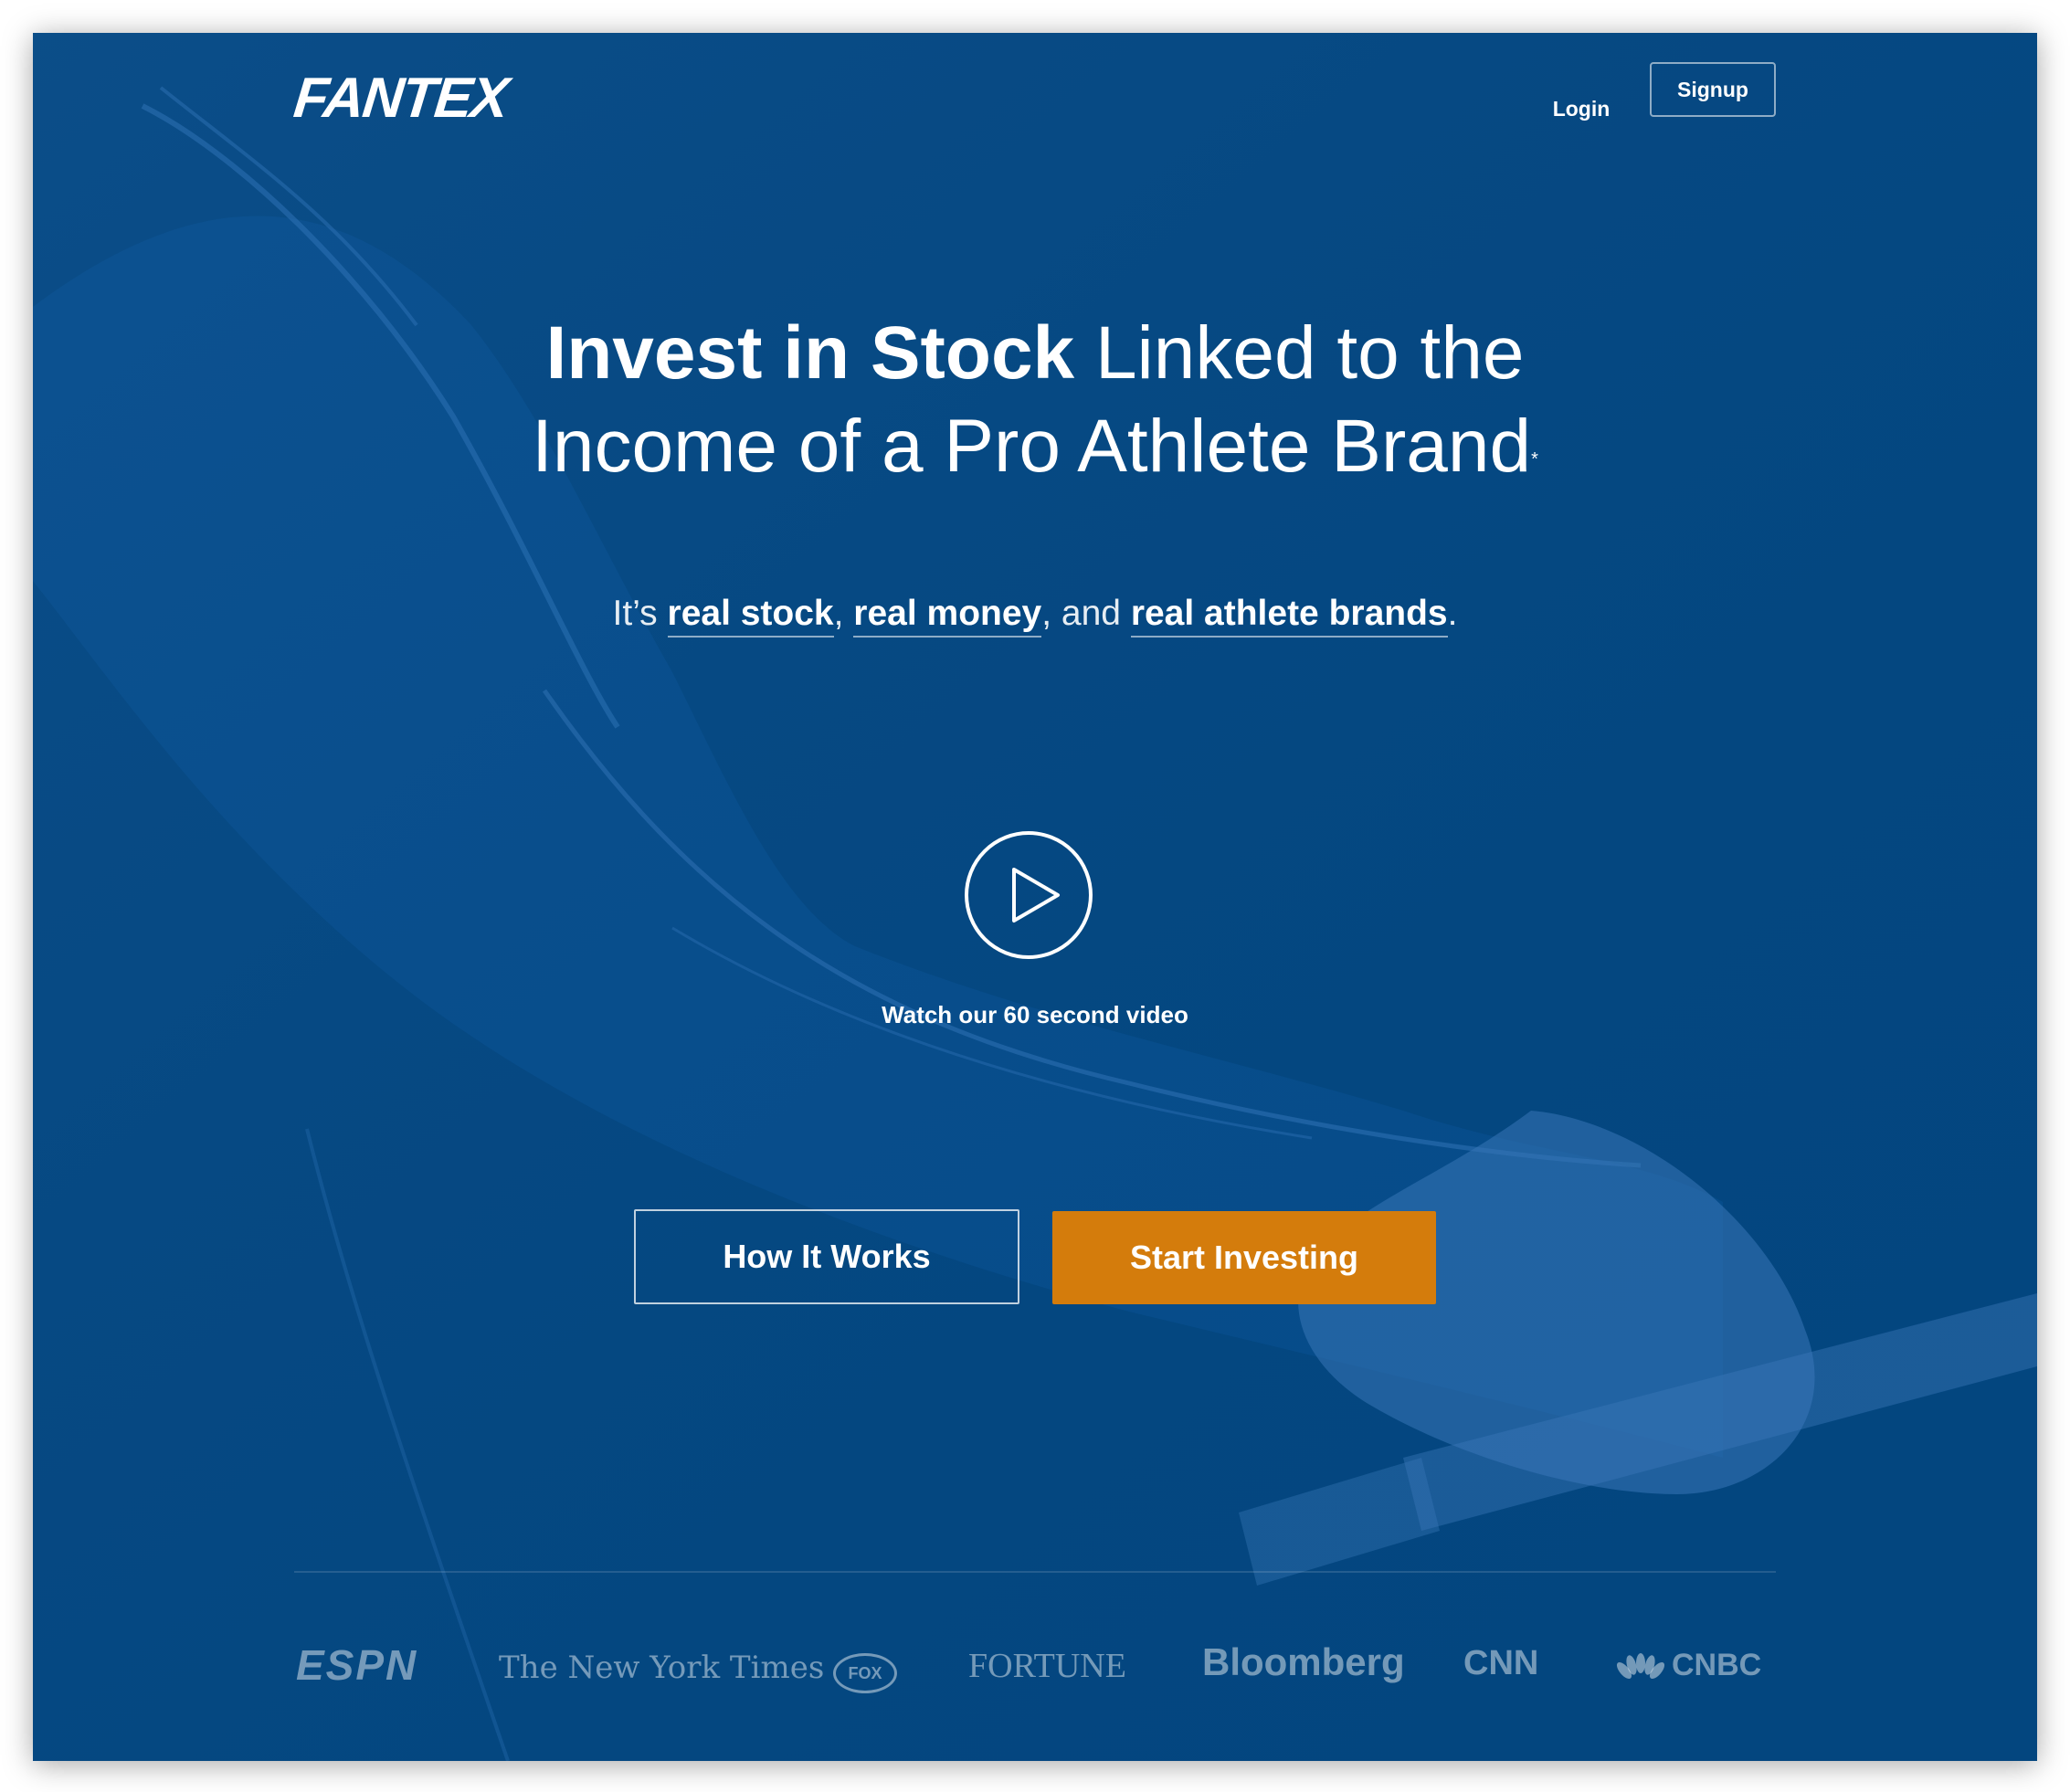 This screenshot has width=2070, height=1792. Describe the element at coordinates (1086, 613) in the screenshot. I see `subline-sep-2: , and` at that location.